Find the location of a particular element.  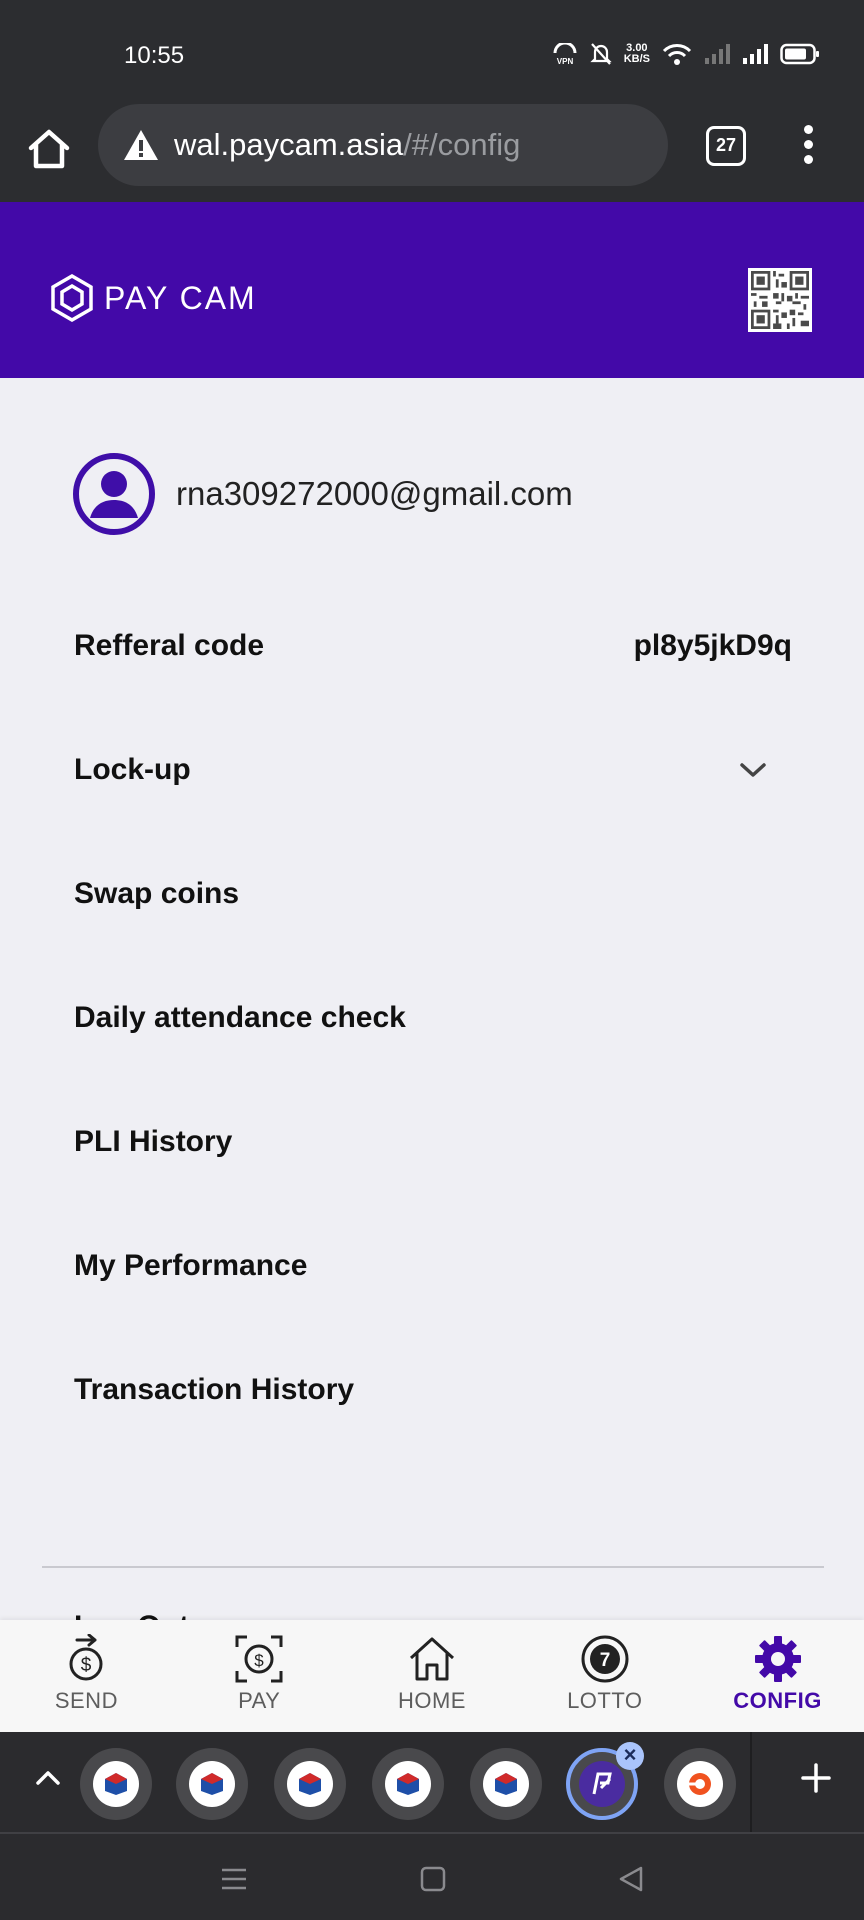

chevron-up-icon is located at coordinates (48, 1777).